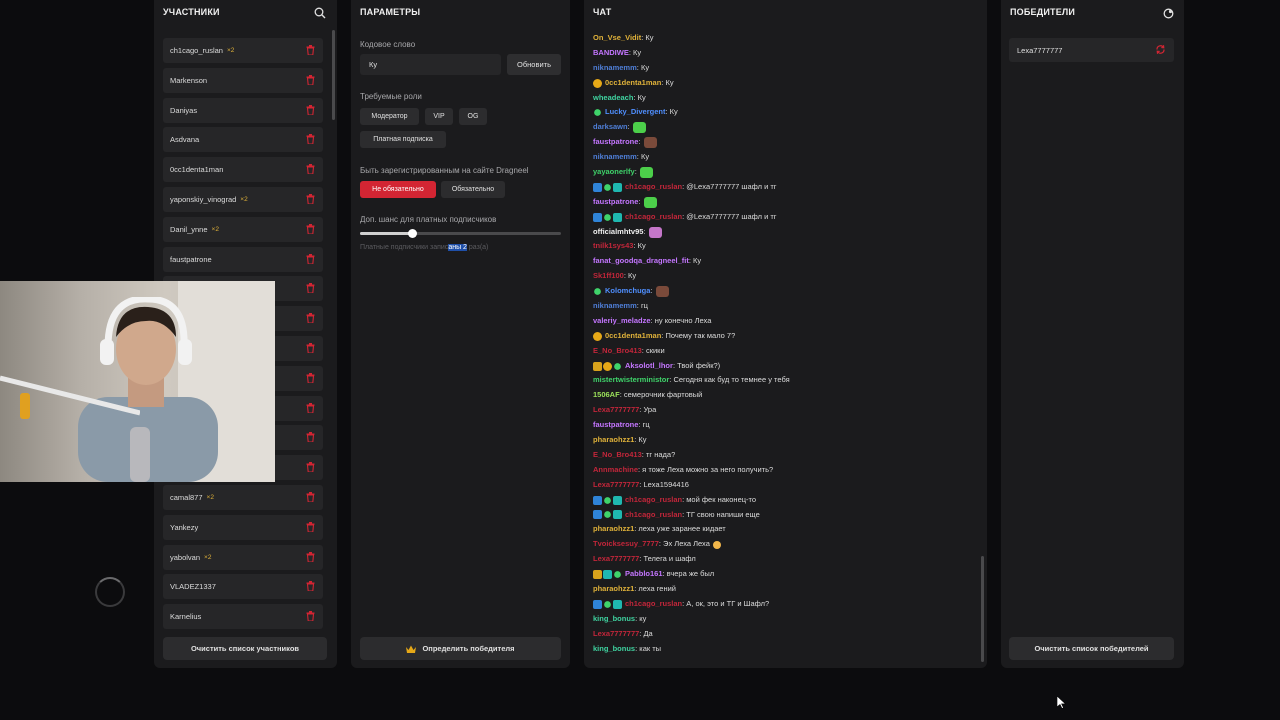 The height and width of the screenshot is (720, 1280). Describe the element at coordinates (783, 202) in the screenshot. I see `chat-message: faustpatrone:` at that location.